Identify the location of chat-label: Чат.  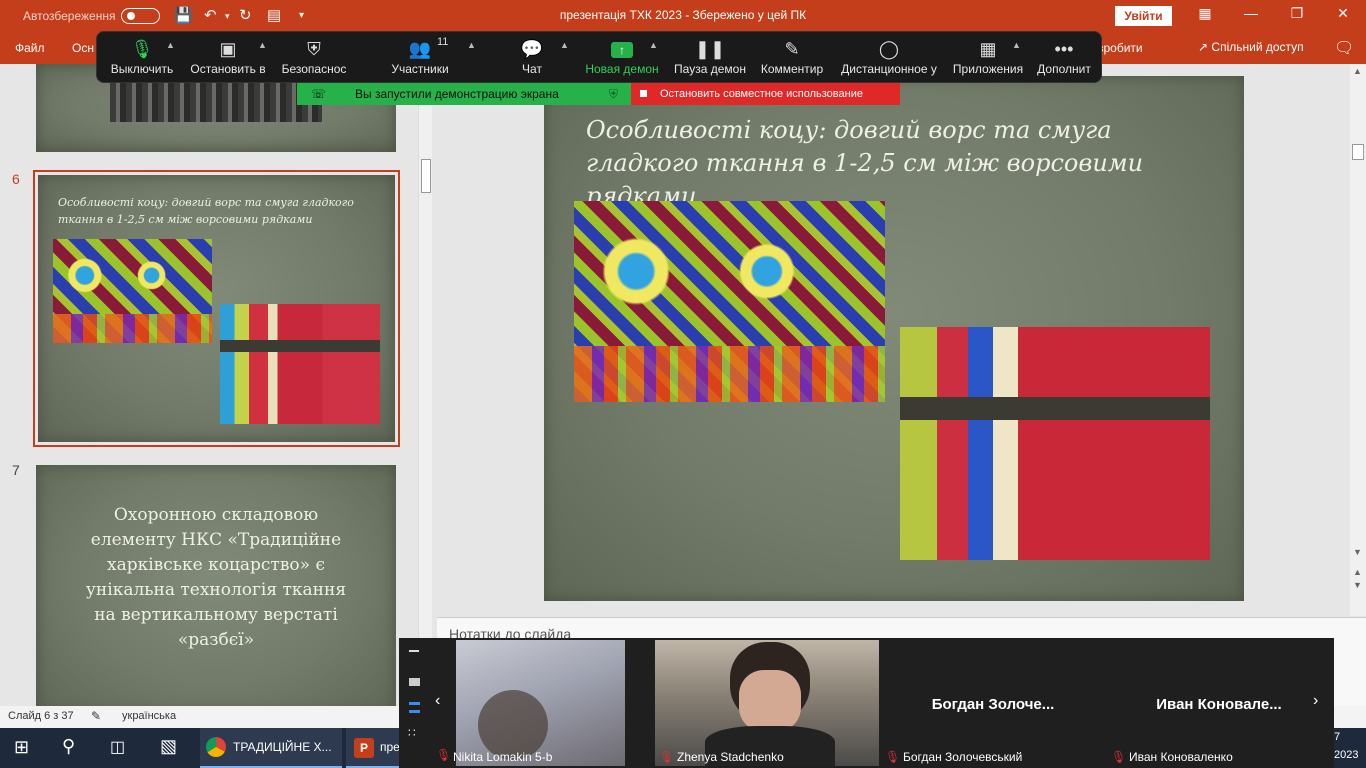
(532, 69).